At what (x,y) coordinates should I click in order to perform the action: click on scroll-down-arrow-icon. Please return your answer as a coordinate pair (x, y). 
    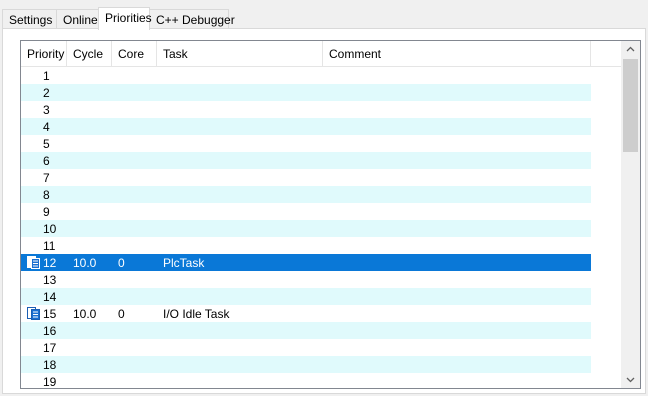
    Looking at the image, I should click on (630, 379).